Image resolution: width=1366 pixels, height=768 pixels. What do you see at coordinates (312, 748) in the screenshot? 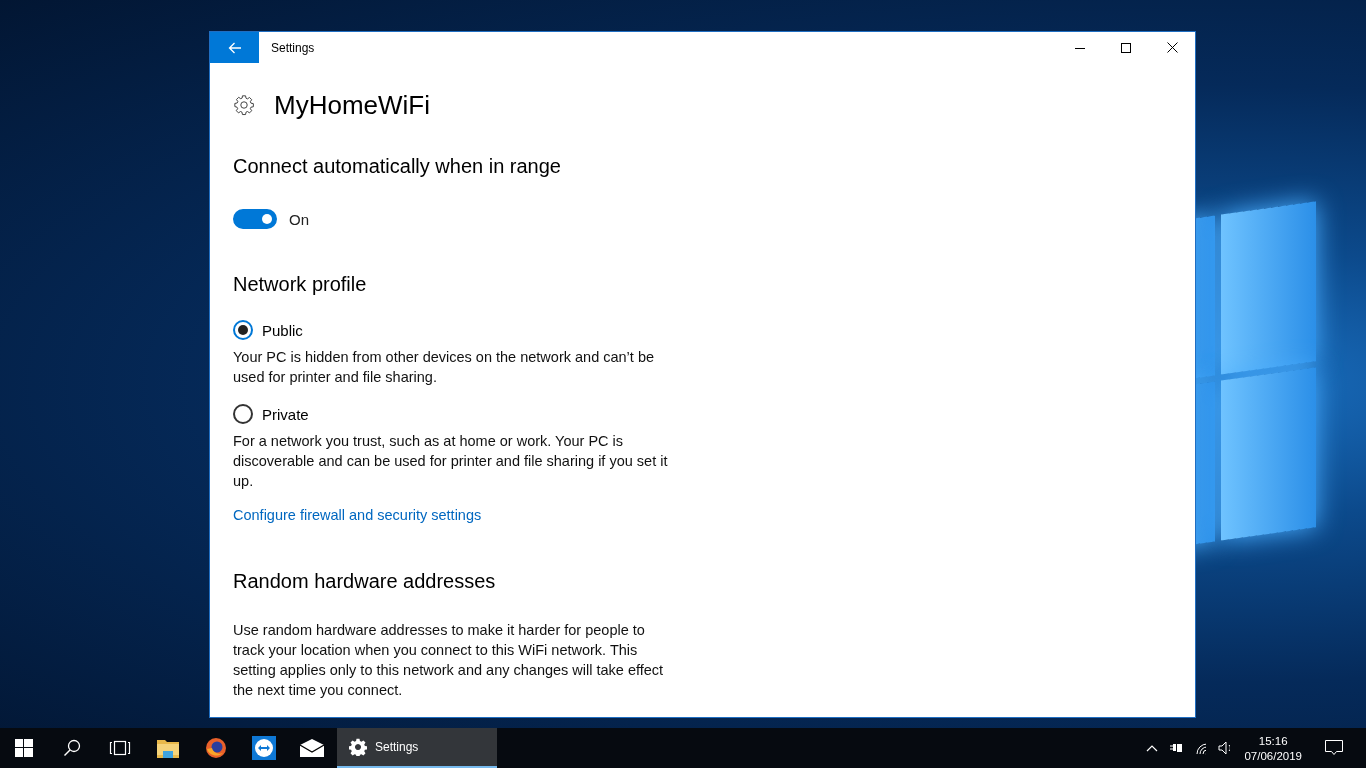
I see `envelope-icon` at bounding box center [312, 748].